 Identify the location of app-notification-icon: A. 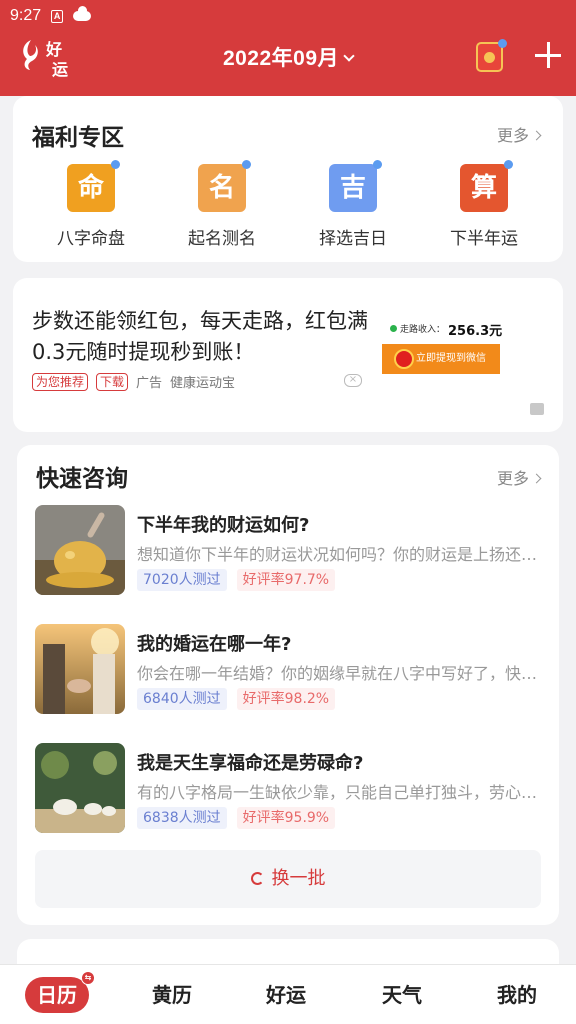
(57, 16).